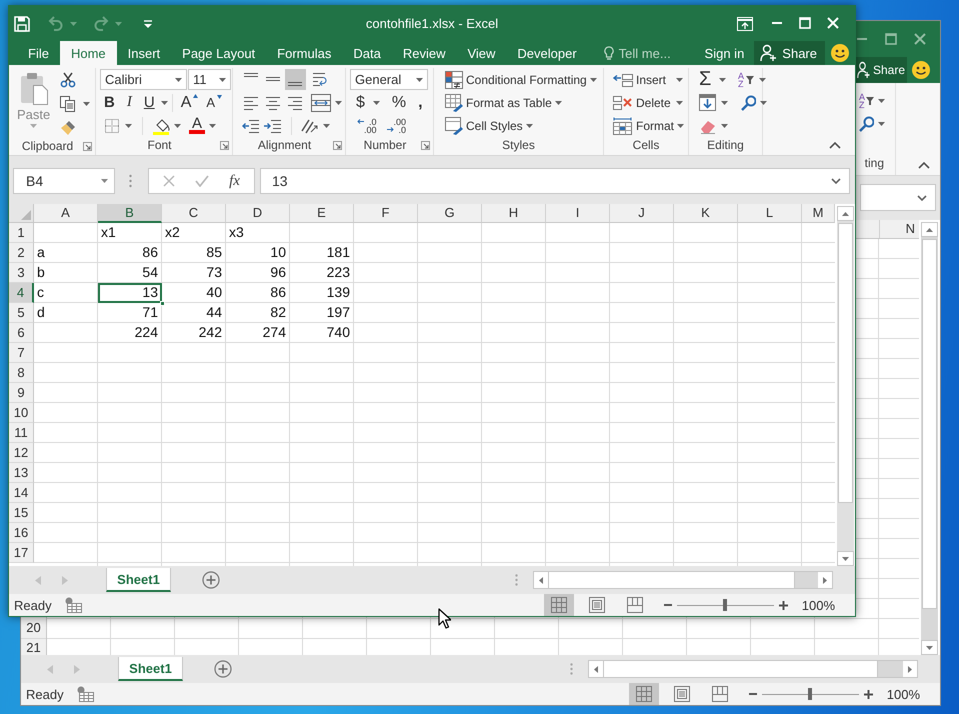 The width and height of the screenshot is (959, 714). Describe the element at coordinates (209, 79) in the screenshot. I see `font-size-dropdown: 11` at that location.